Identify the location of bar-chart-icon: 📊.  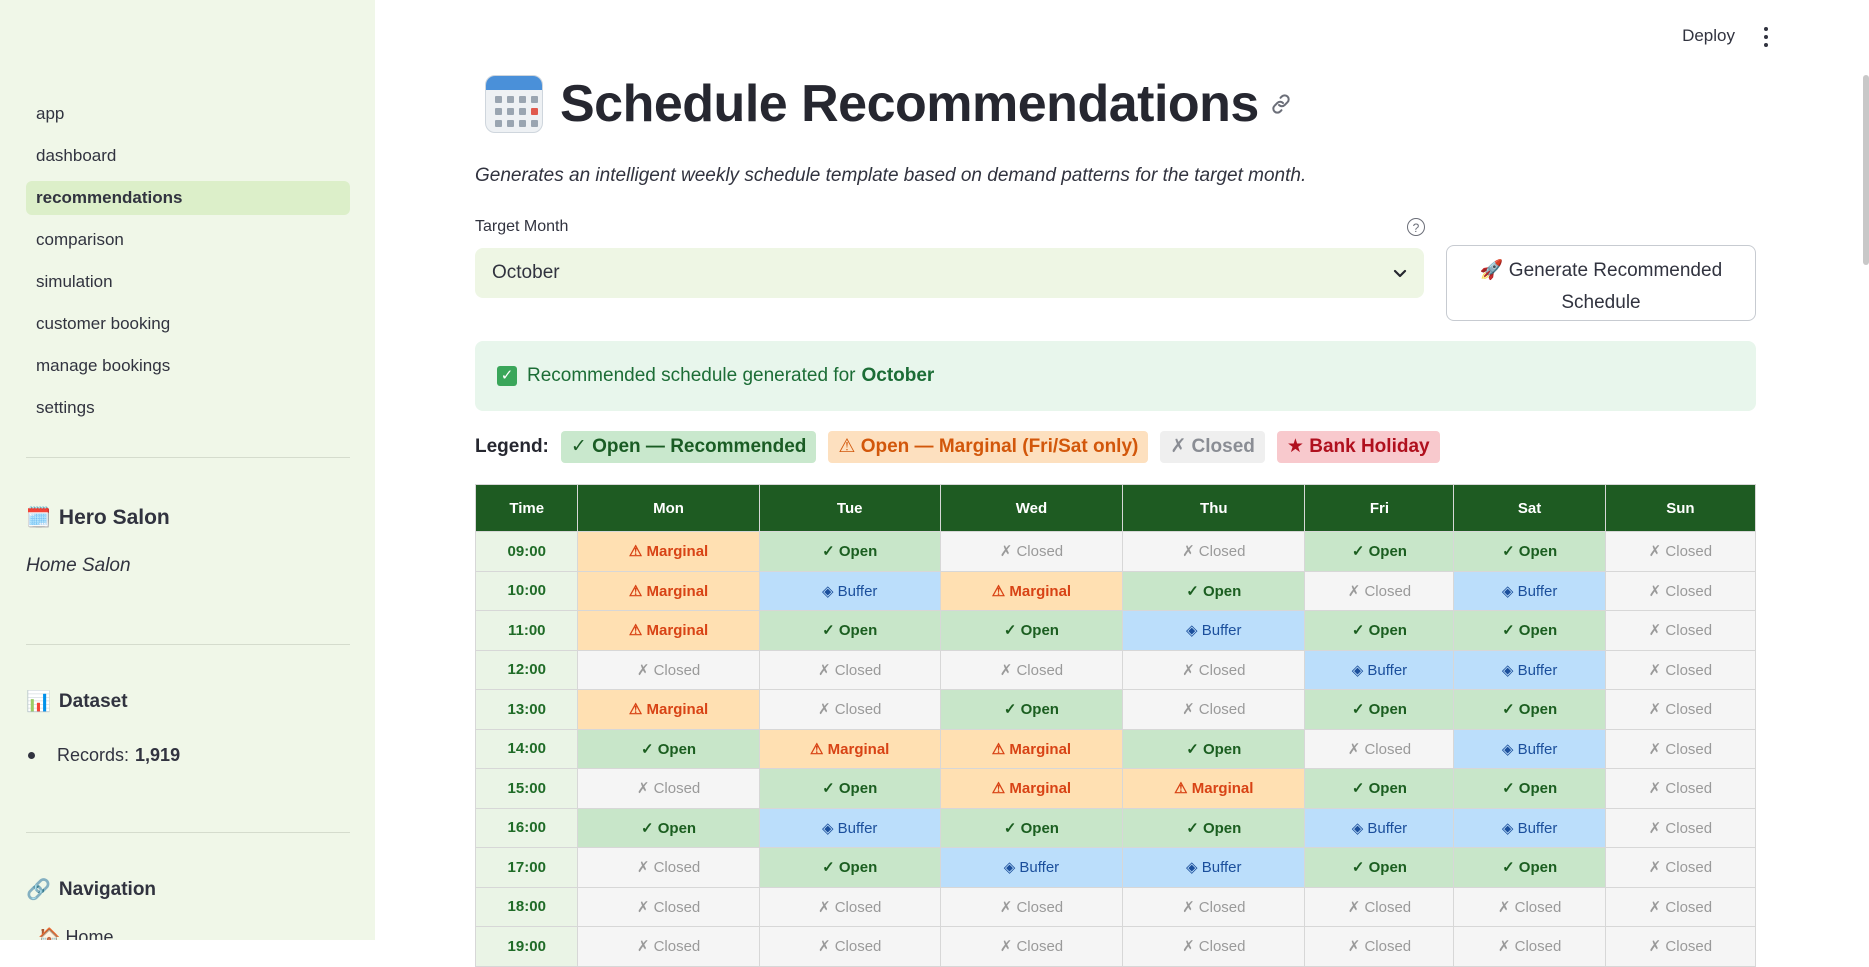
(38, 702).